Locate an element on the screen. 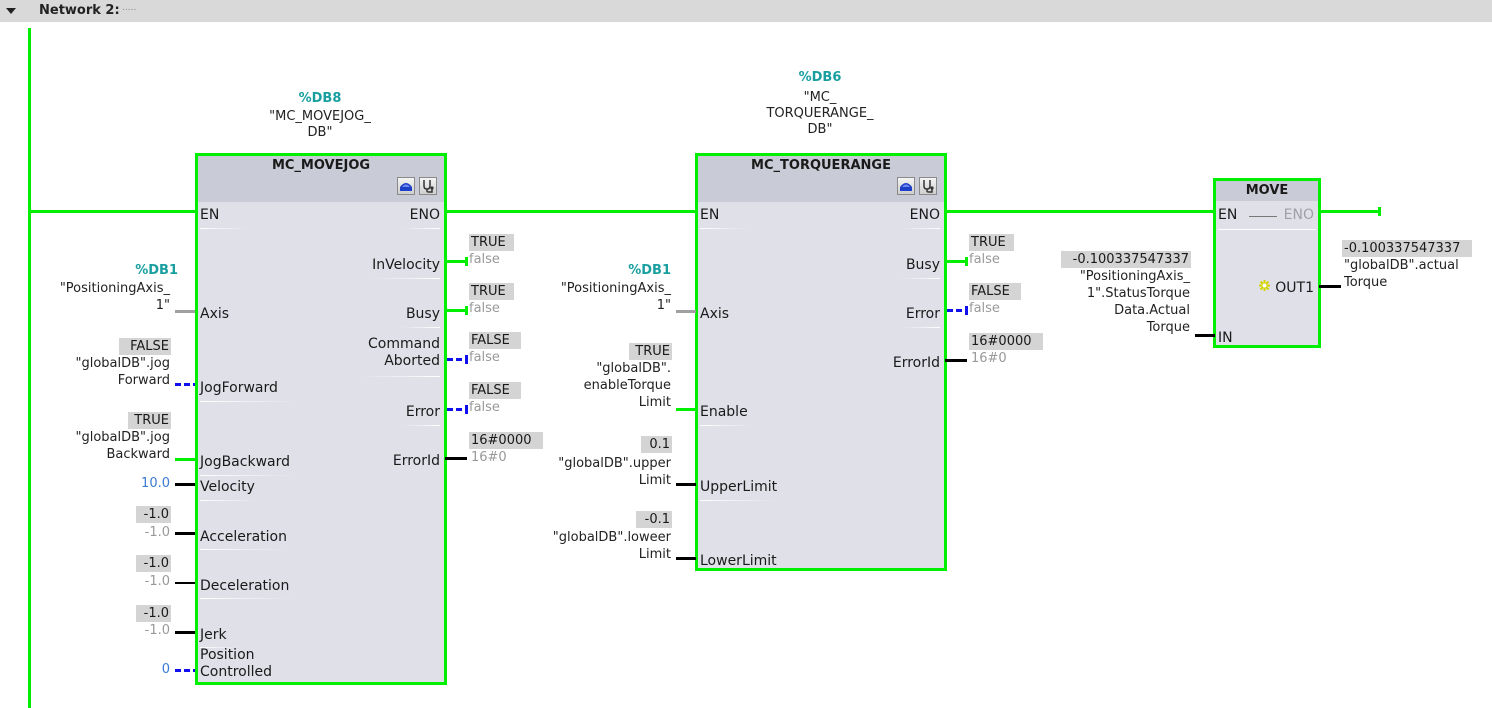  movejog-error-default: false is located at coordinates (484, 407).